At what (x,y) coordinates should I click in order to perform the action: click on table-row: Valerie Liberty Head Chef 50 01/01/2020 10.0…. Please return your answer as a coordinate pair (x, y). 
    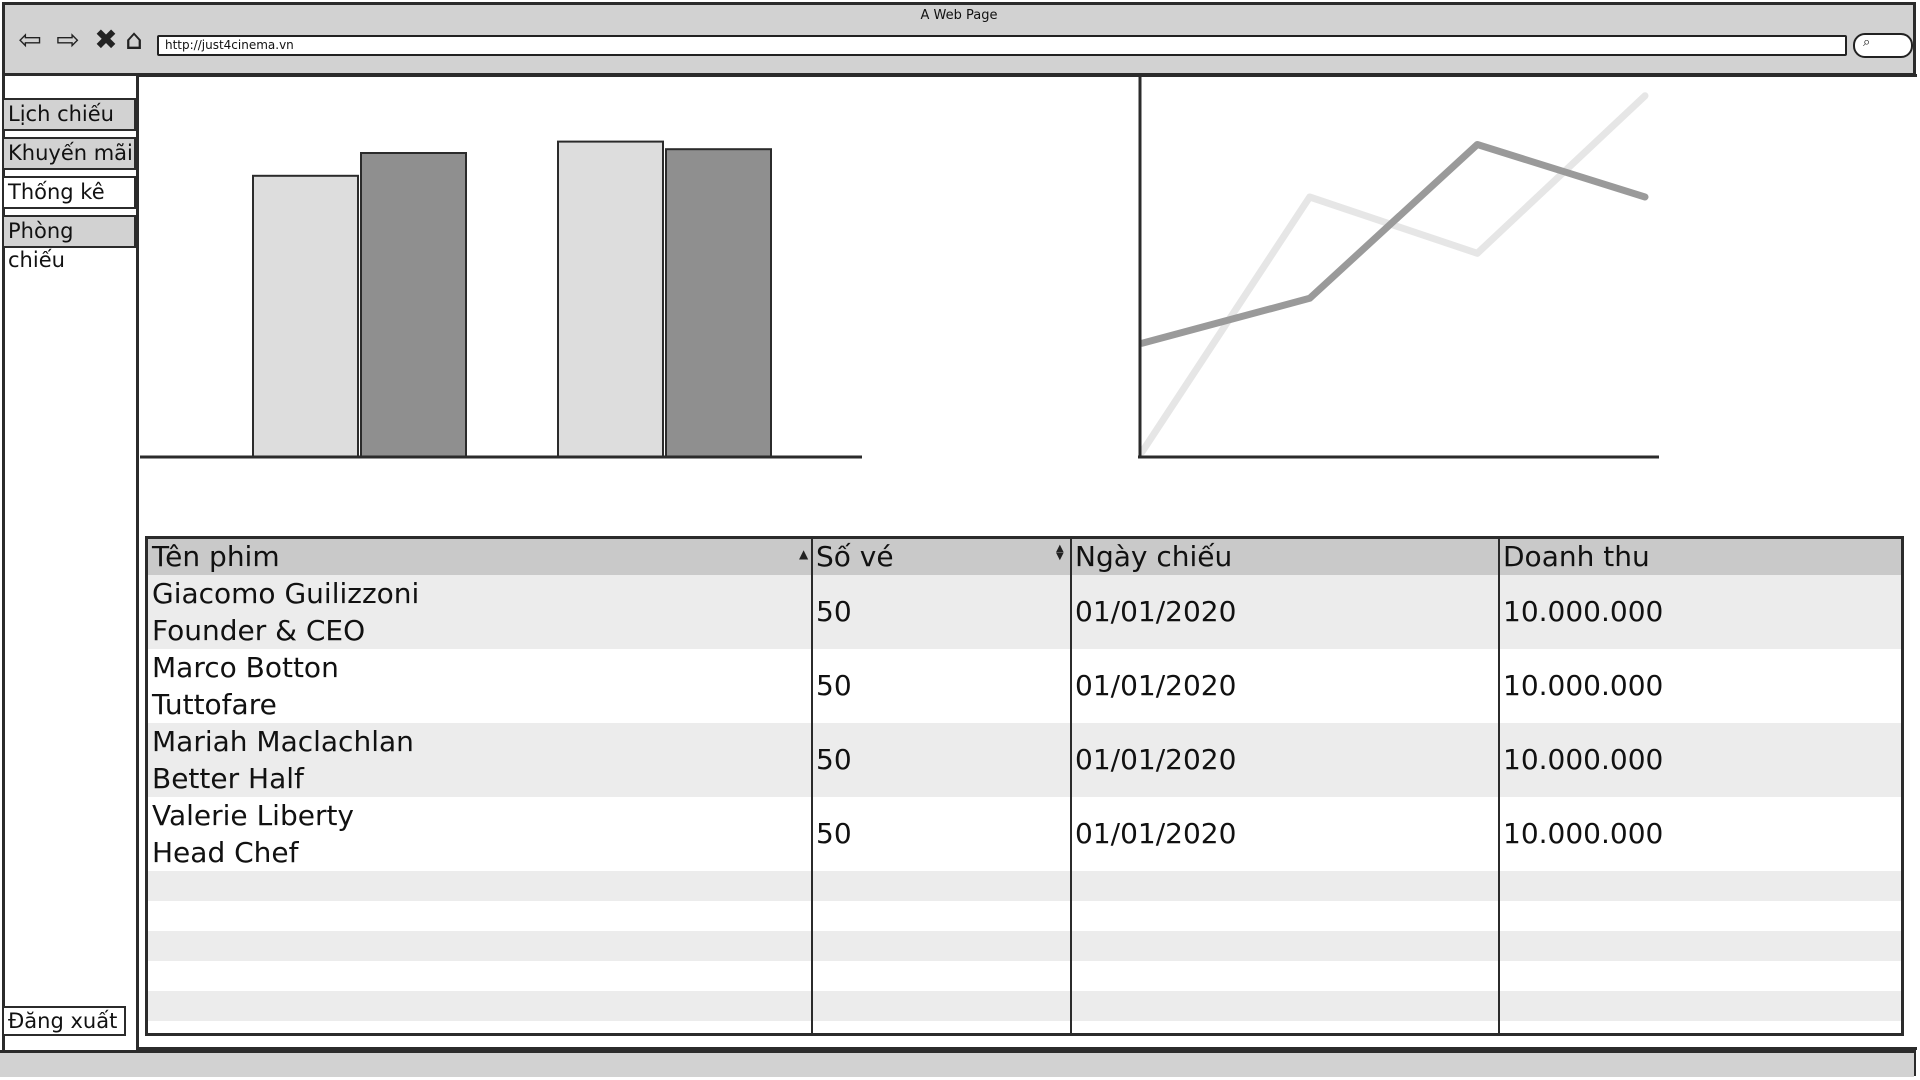
    Looking at the image, I should click on (1024, 834).